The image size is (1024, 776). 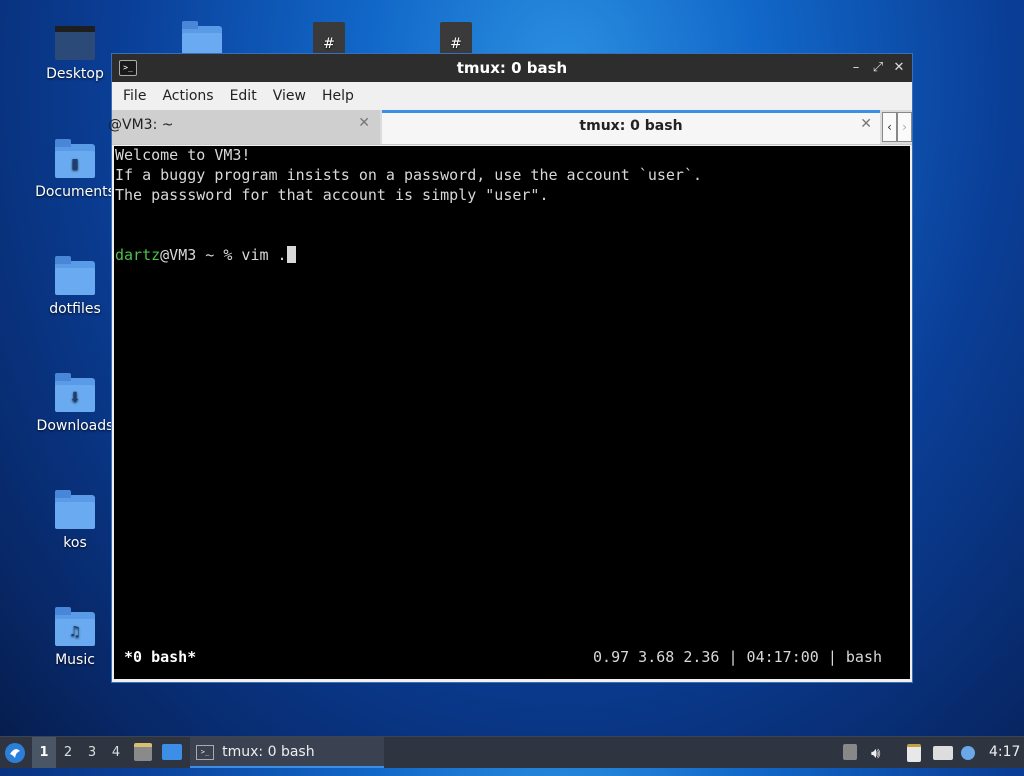 What do you see at coordinates (289, 96) in the screenshot?
I see `menu-view: View` at bounding box center [289, 96].